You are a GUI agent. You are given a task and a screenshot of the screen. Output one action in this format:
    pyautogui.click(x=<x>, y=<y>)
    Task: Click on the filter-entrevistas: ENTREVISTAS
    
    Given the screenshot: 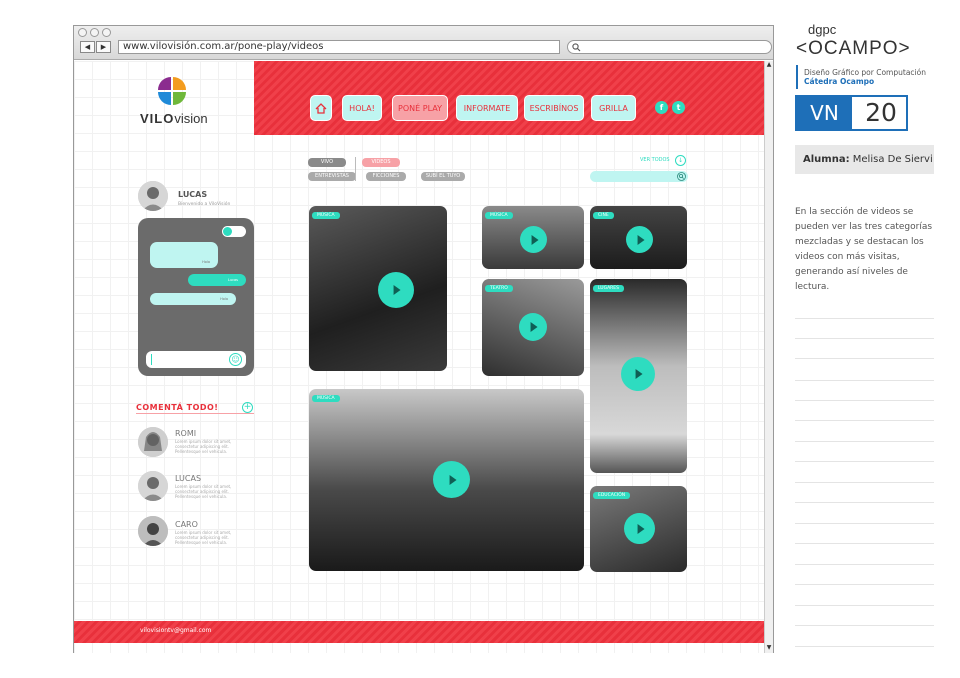 What is the action you would take?
    pyautogui.click(x=332, y=176)
    